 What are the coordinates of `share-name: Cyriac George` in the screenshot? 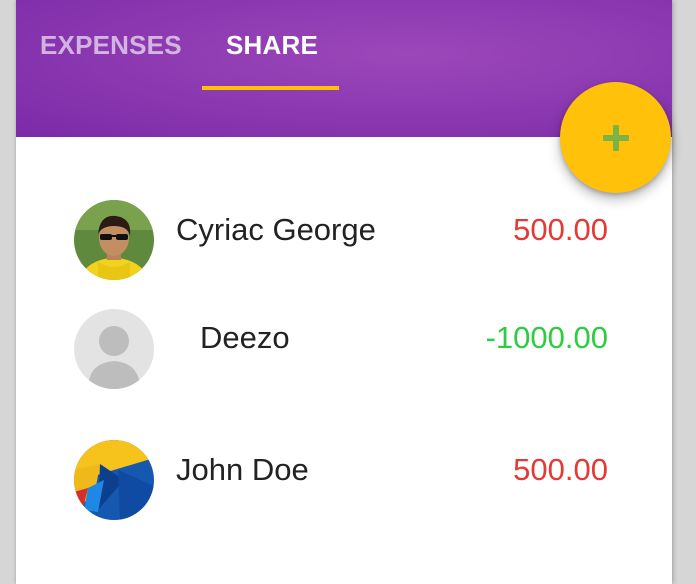 It's located at (276, 229).